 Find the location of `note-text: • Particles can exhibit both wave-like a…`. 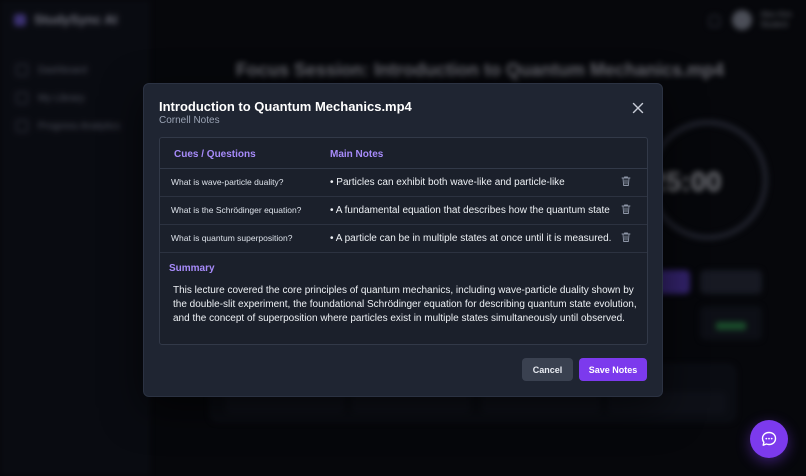

note-text: • Particles can exhibit both wave-like a… is located at coordinates (447, 182).